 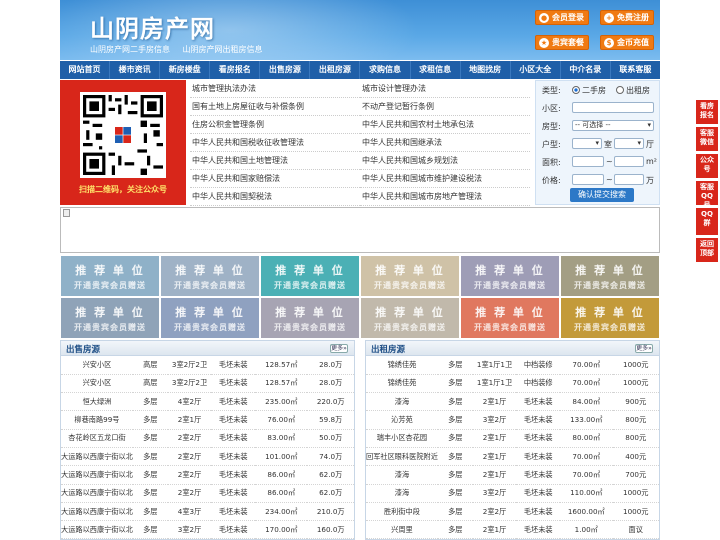 What do you see at coordinates (627, 42) in the screenshot?
I see `coin-recharge-button: $ 金币充值` at bounding box center [627, 42].